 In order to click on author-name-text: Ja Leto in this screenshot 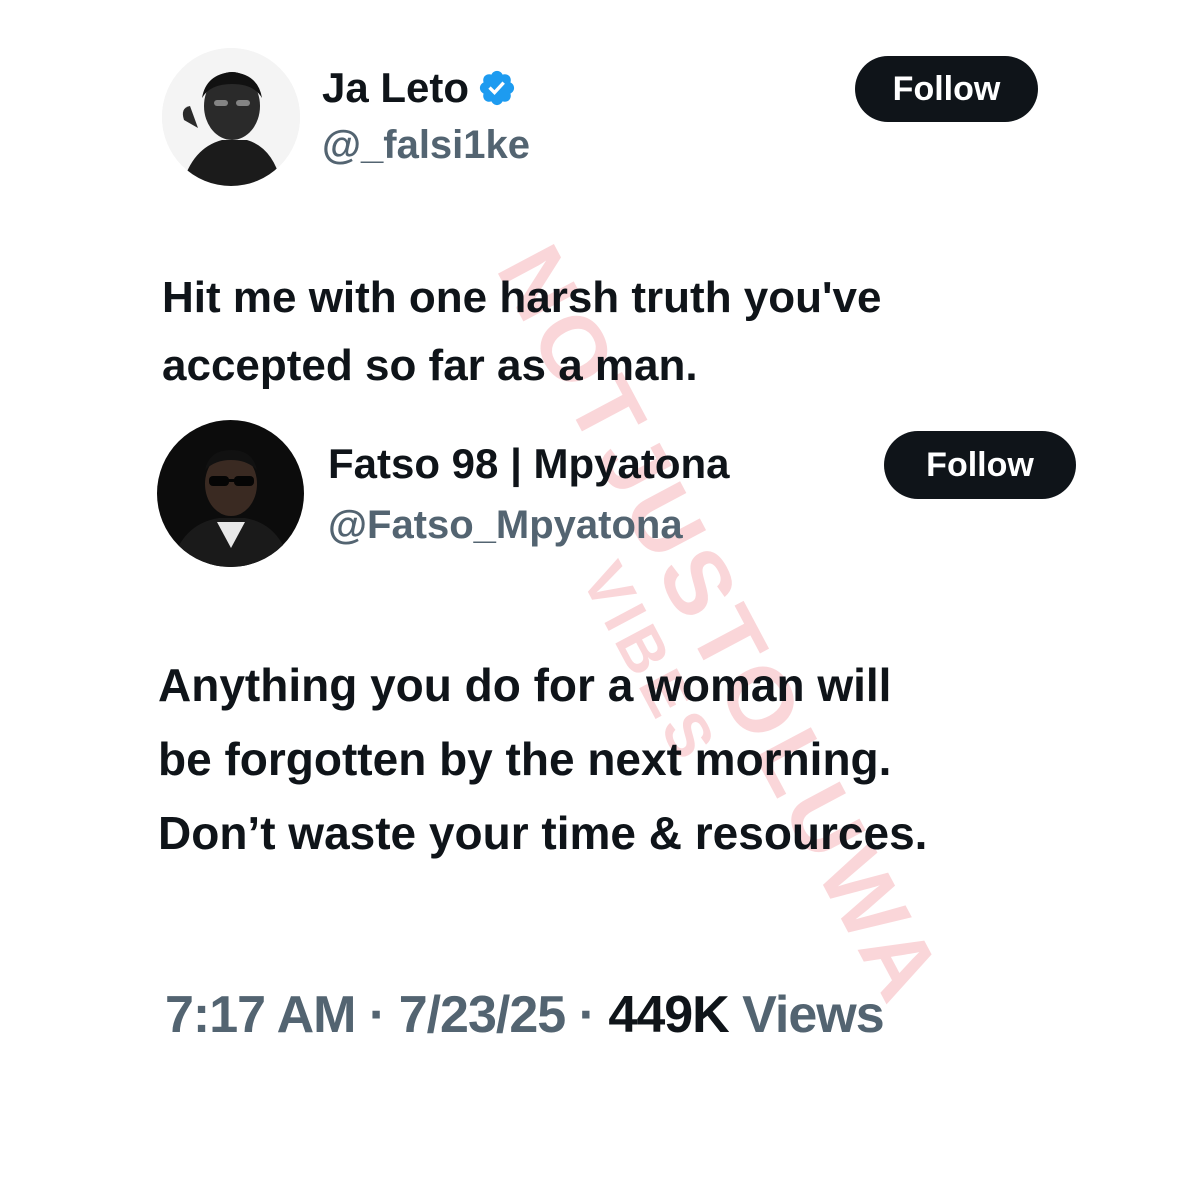, I will do `click(396, 87)`.